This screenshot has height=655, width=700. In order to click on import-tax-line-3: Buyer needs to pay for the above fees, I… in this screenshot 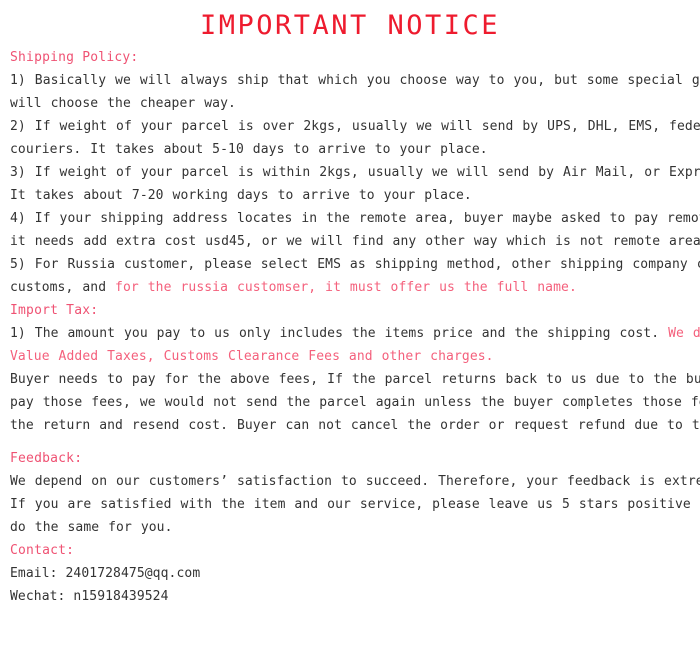, I will do `click(355, 379)`.